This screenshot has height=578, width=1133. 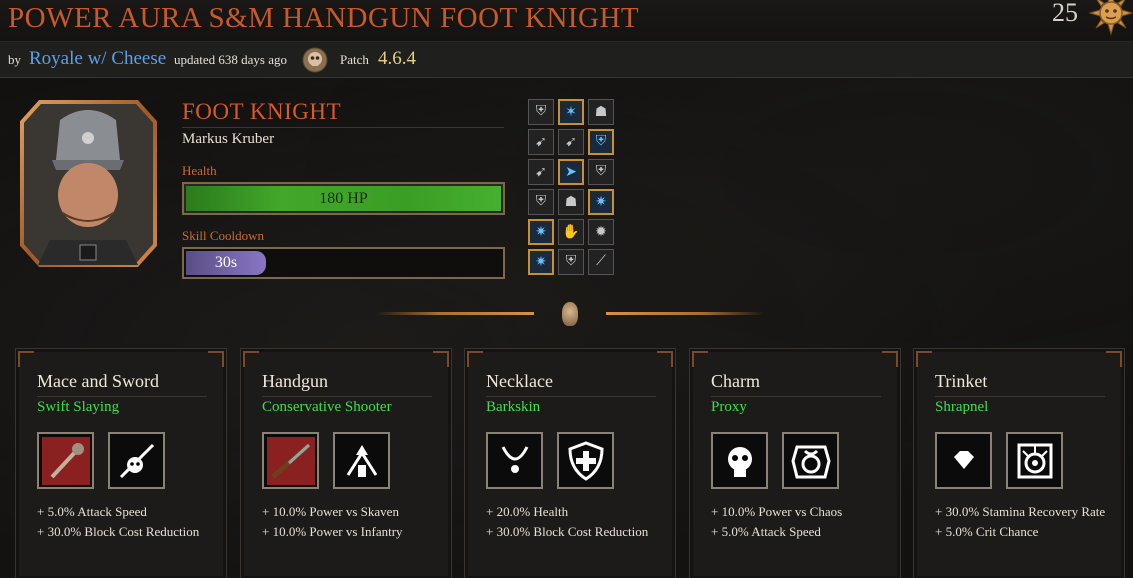 What do you see at coordinates (585, 460) in the screenshot?
I see `cross-shield-icon` at bounding box center [585, 460].